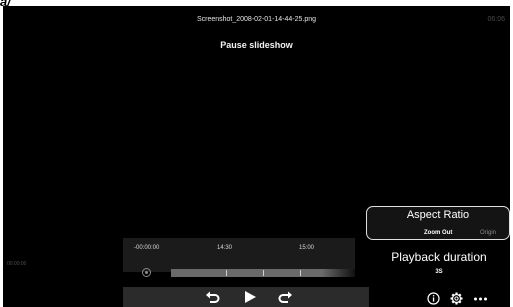 The height and width of the screenshot is (307, 513). I want to click on play-icon, so click(250, 297).